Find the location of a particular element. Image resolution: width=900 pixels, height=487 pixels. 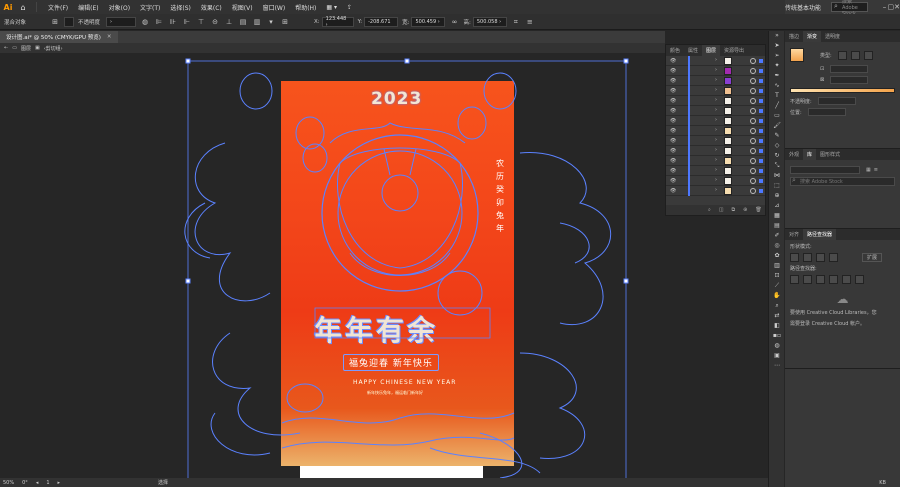

transform-icon: ⌗ is located at coordinates (516, 22).